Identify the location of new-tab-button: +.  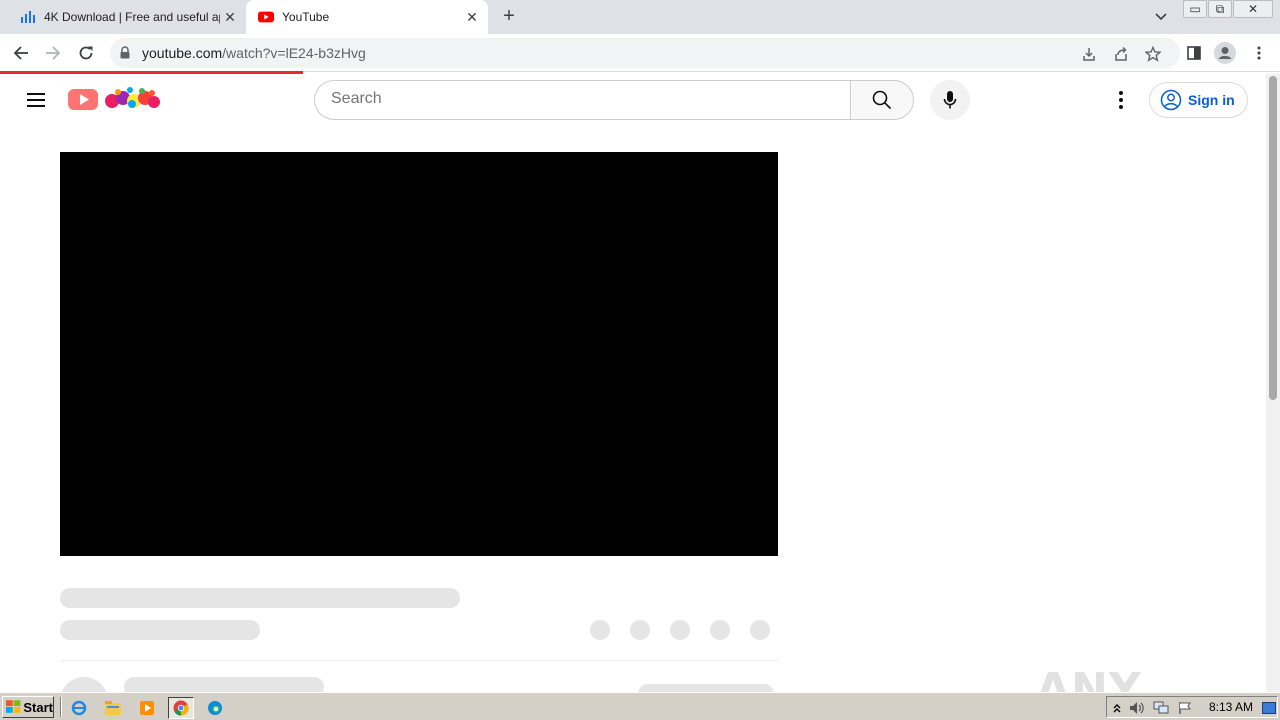
(509, 17).